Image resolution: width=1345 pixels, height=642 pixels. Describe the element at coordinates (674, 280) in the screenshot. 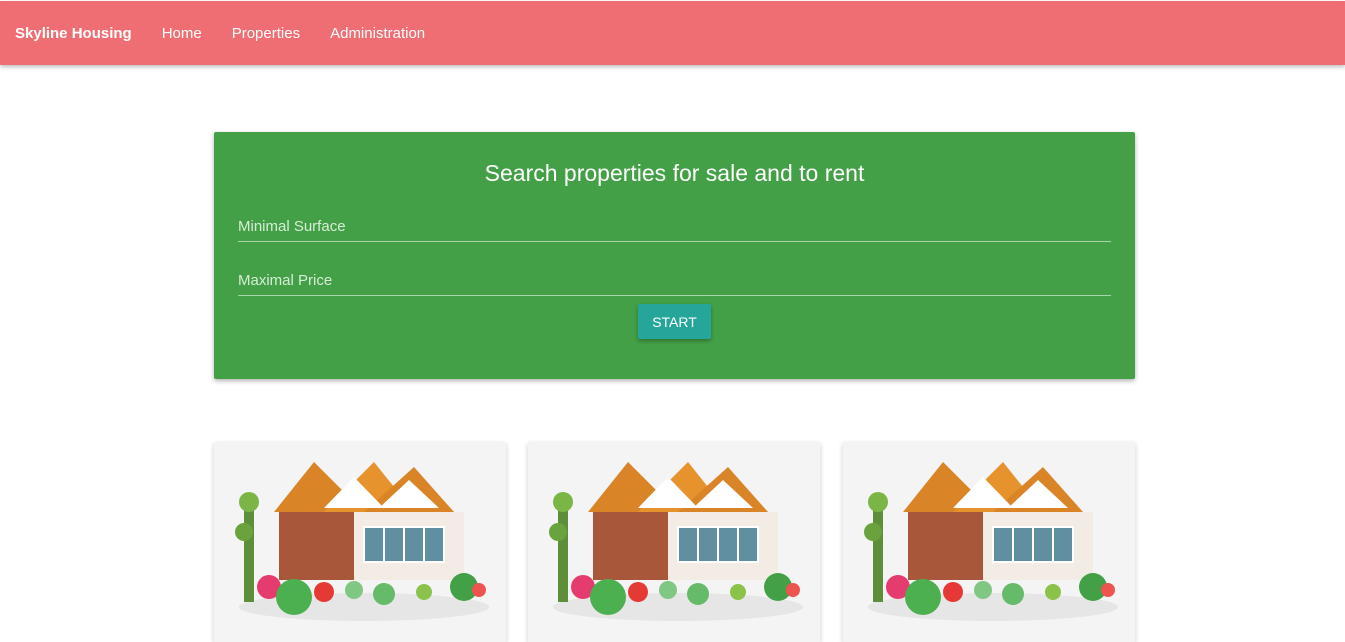

I see `max-price-input` at that location.